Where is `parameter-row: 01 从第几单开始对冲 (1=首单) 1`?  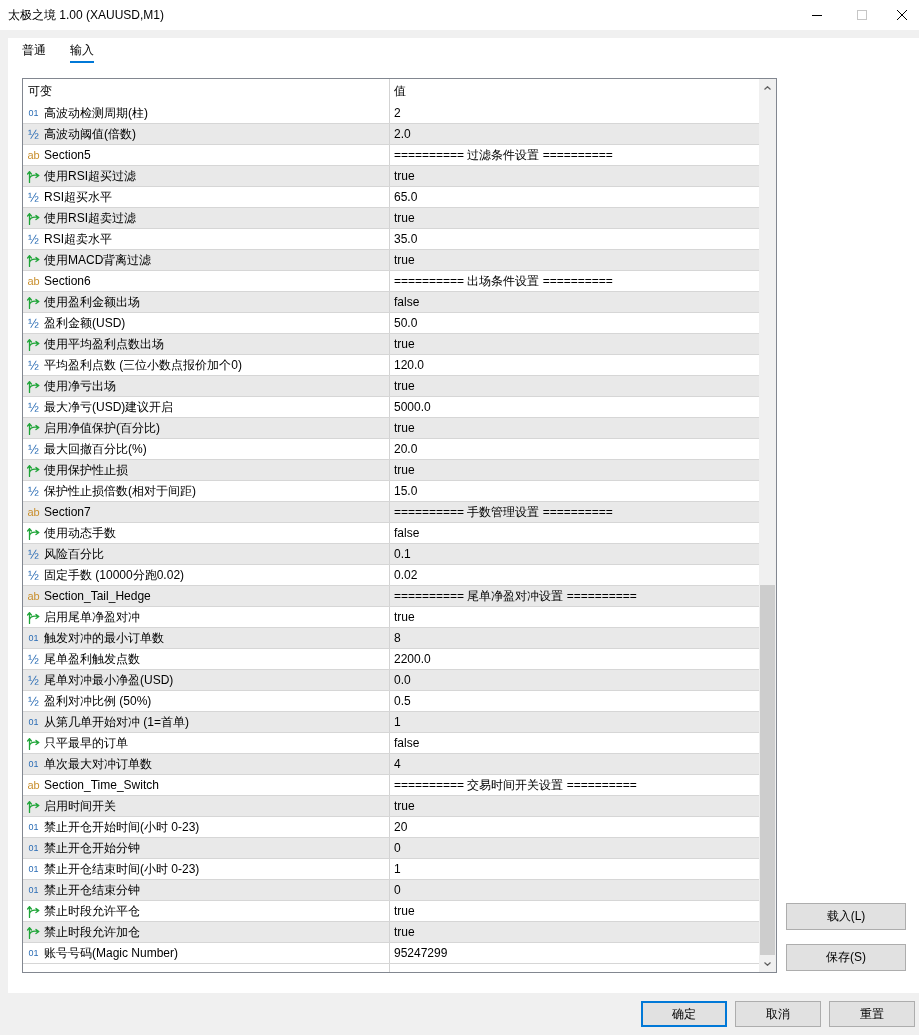
parameter-row: 01 从第几单开始对冲 (1=首单) 1 is located at coordinates (391, 722).